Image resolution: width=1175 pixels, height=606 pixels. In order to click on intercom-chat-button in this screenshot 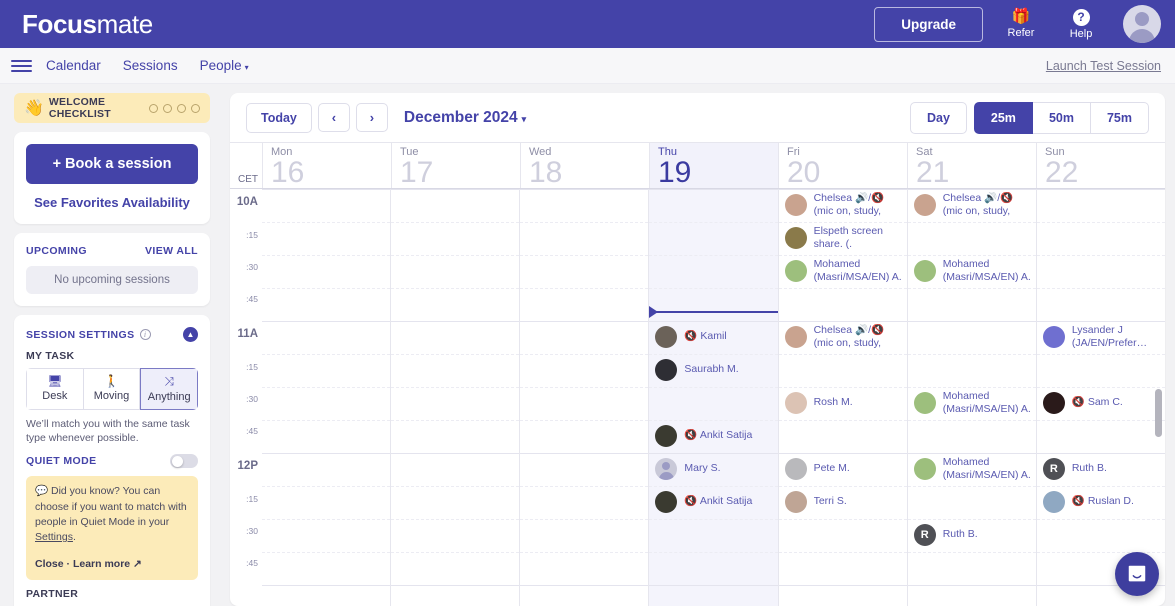, I will do `click(1137, 574)`.